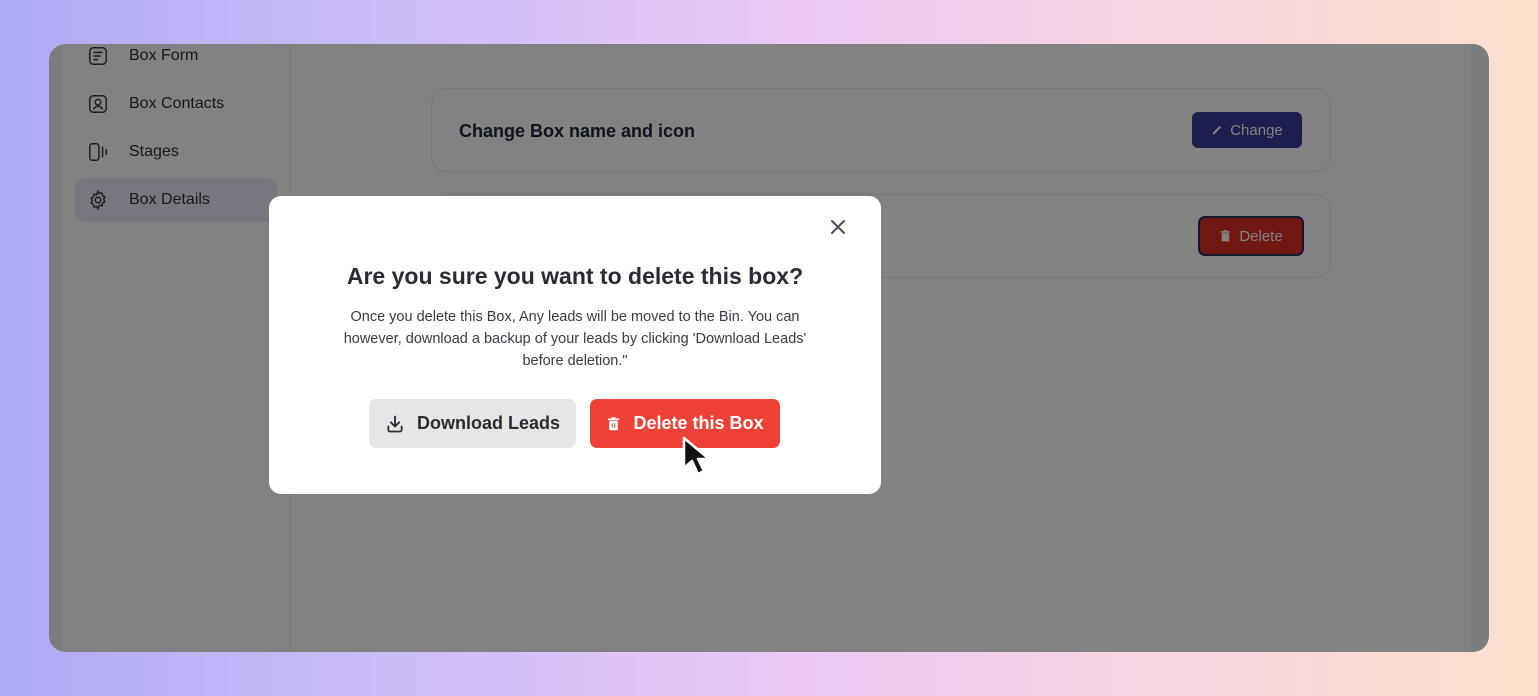 The height and width of the screenshot is (696, 1538). I want to click on delete-this-box-label: Delete this Box, so click(698, 423).